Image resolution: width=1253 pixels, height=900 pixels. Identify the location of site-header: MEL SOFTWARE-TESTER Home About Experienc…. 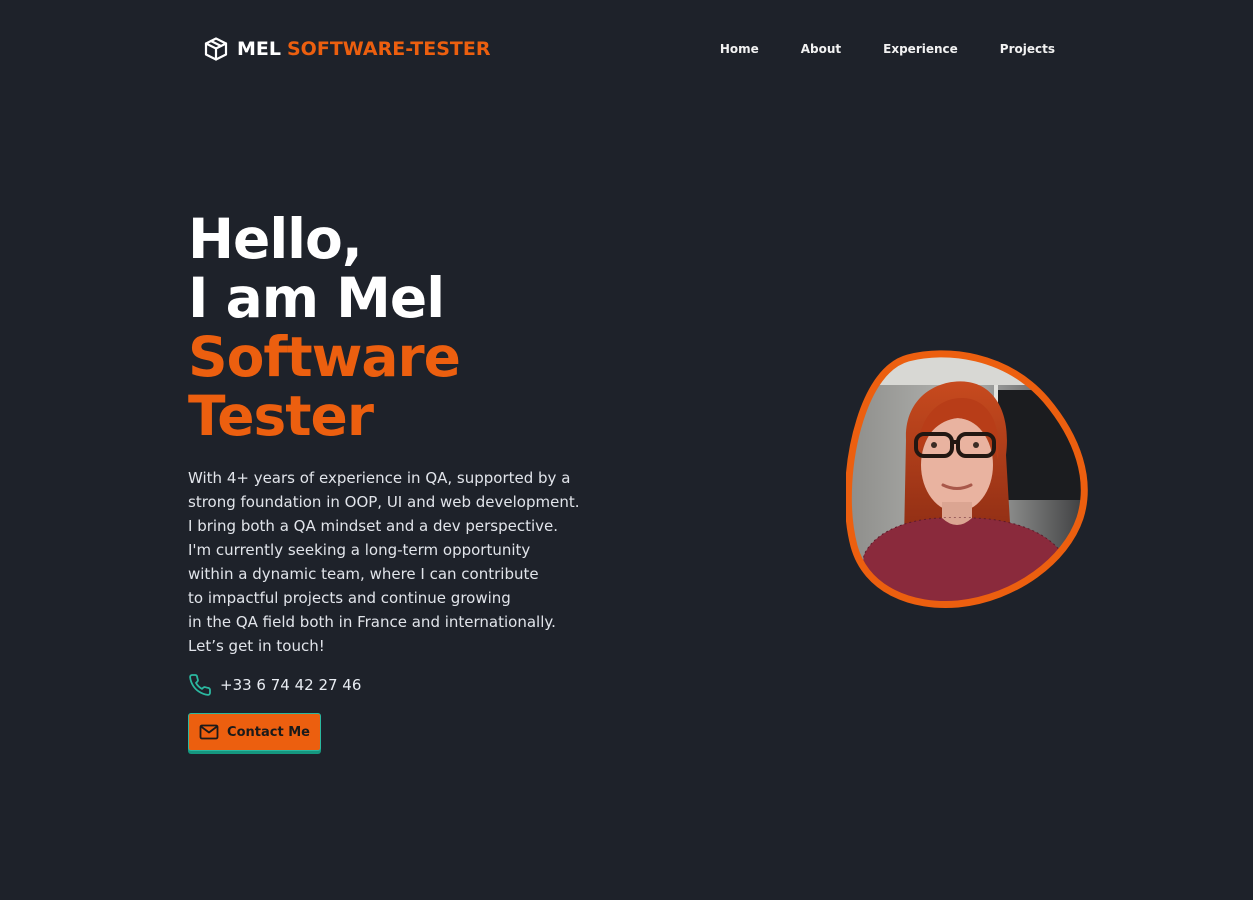
(626, 50).